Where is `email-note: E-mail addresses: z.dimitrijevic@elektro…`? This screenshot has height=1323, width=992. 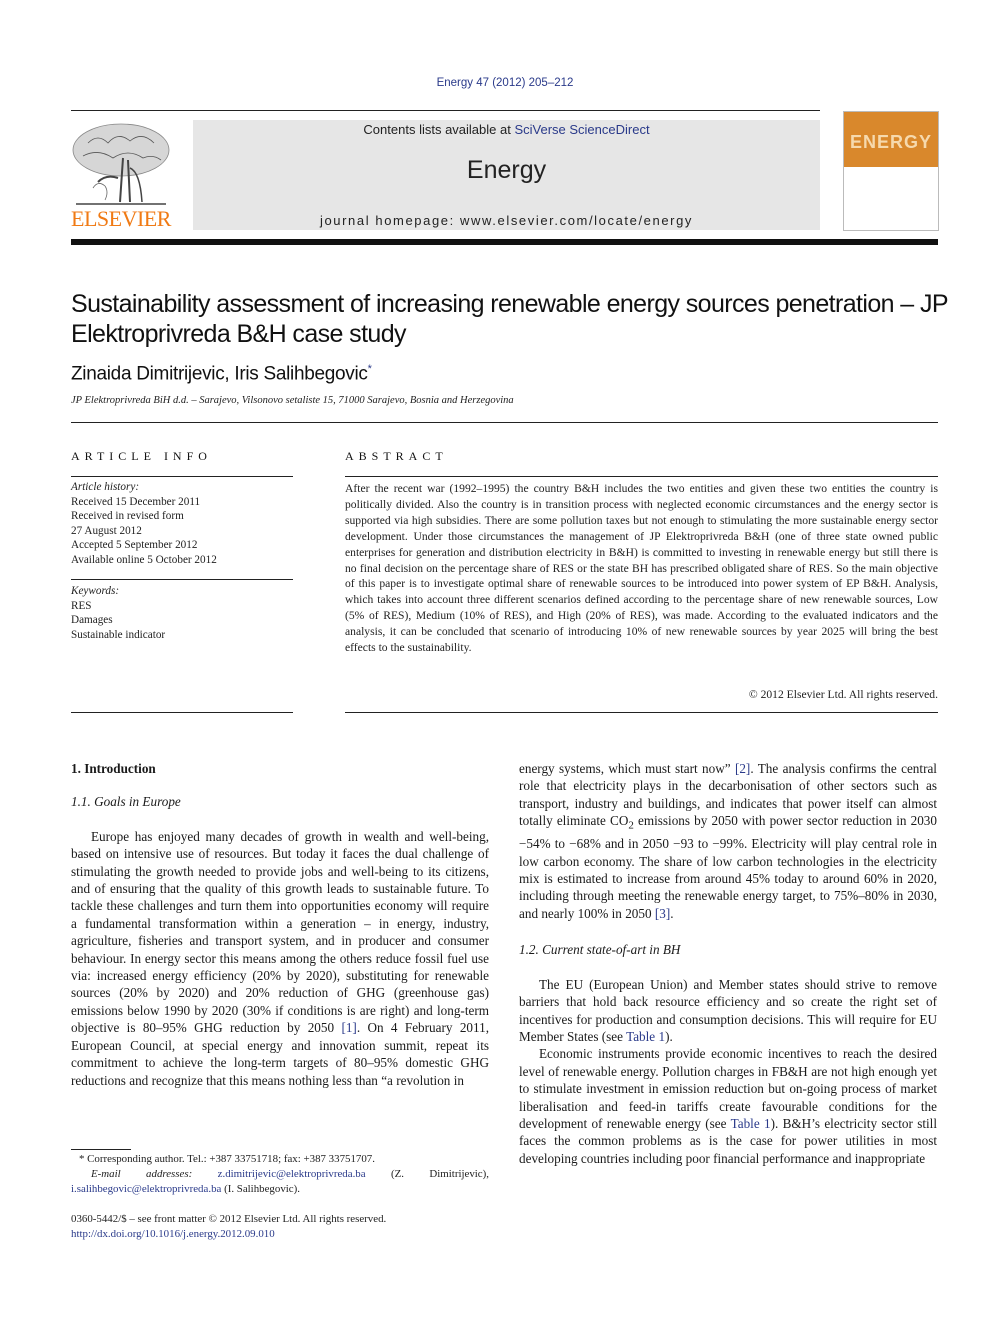 email-note: E-mail addresses: z.dimitrijevic@elektro… is located at coordinates (280, 1182).